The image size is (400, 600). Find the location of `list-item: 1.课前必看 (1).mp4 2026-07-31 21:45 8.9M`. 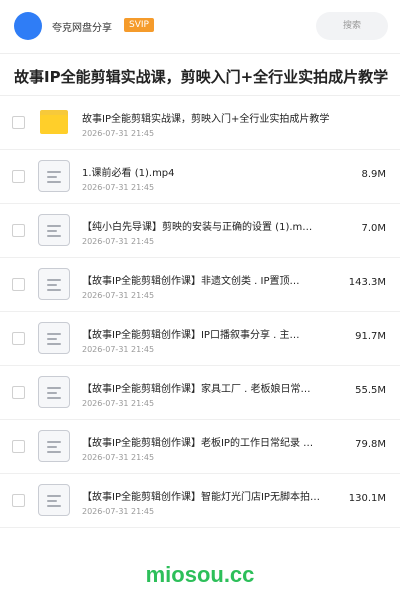

list-item: 1.课前必看 (1).mp4 2026-07-31 21:45 8.9M is located at coordinates (200, 177).